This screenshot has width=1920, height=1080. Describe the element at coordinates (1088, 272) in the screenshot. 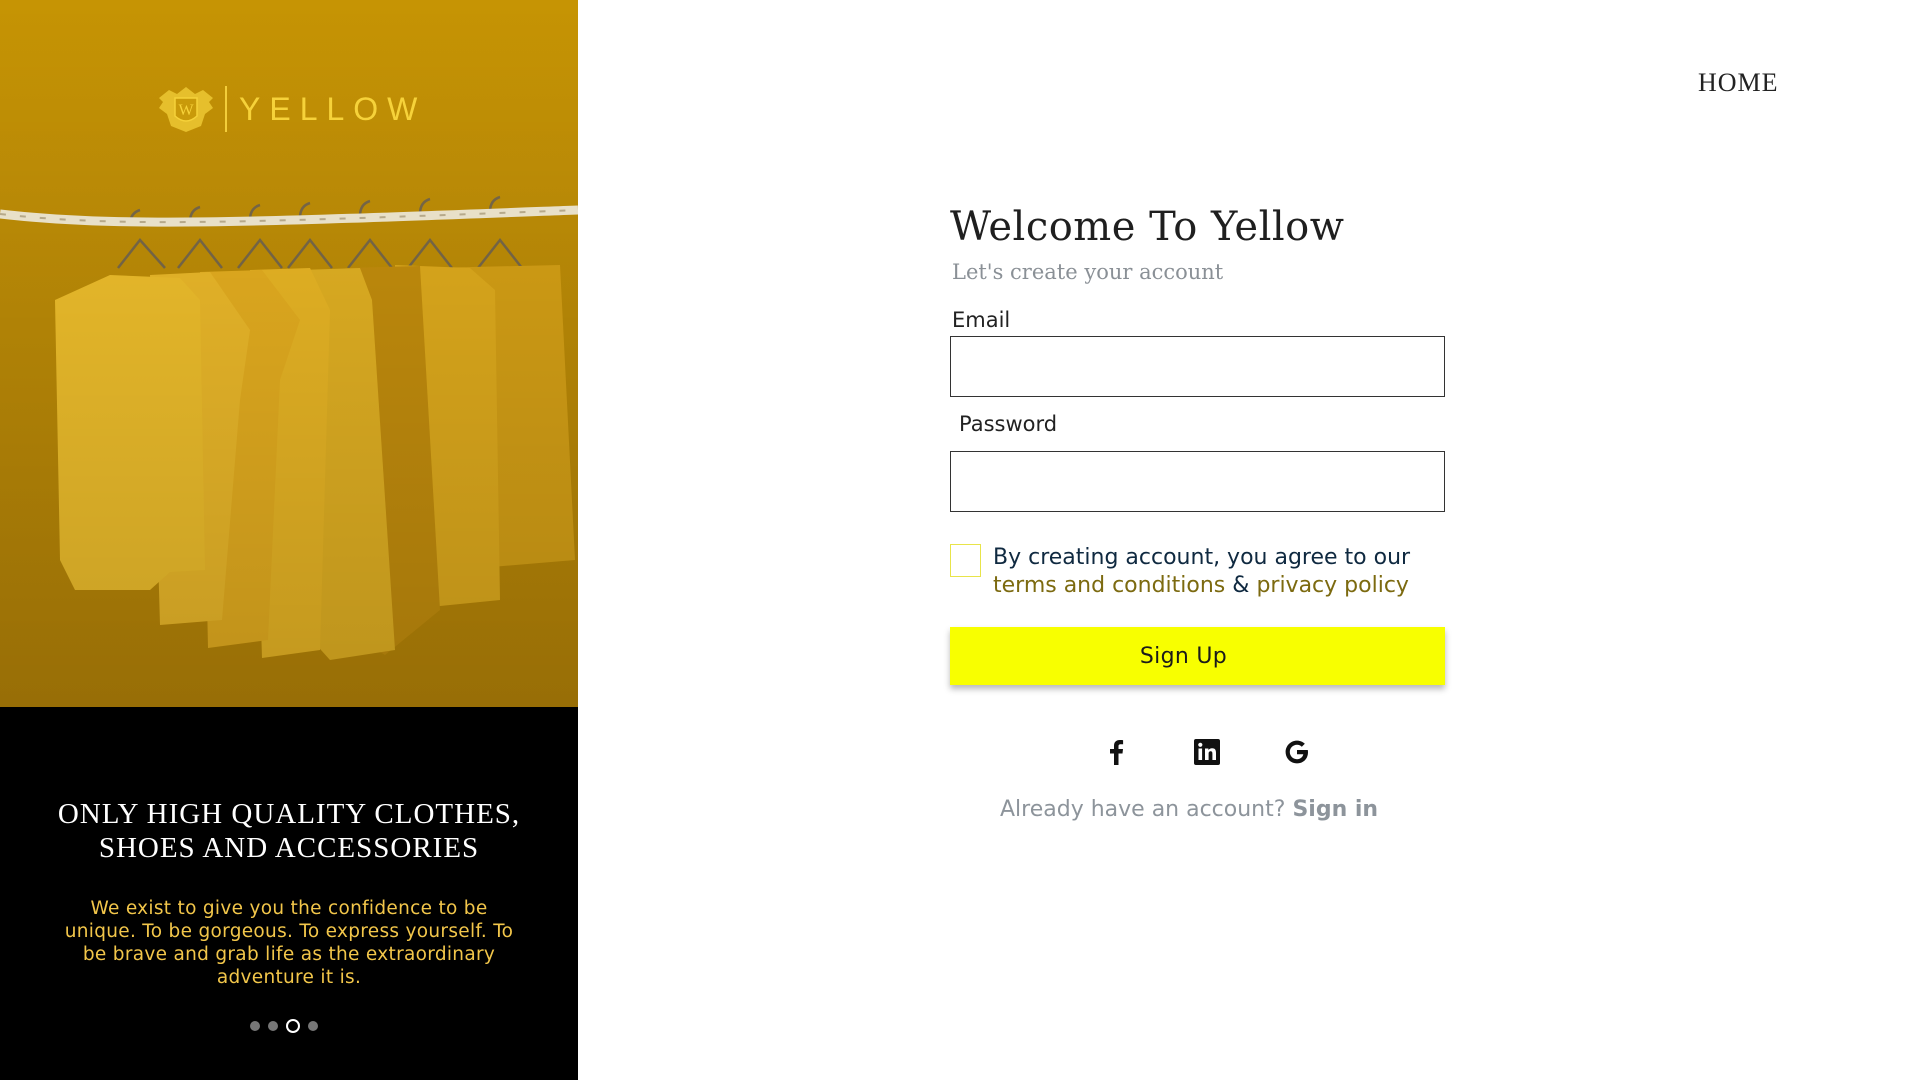

I see `page-subtitle: Let's create your account` at that location.